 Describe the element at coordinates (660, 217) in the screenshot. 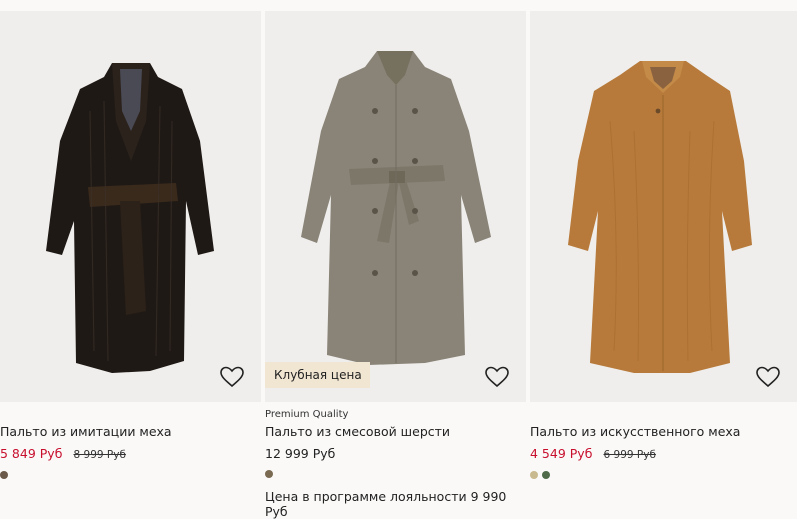

I see `teddy-coat-image` at that location.